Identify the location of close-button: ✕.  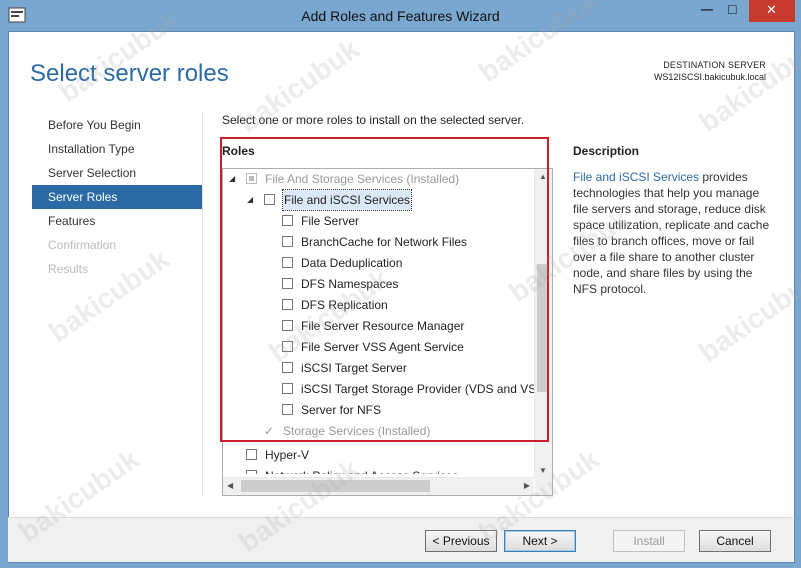
(772, 11).